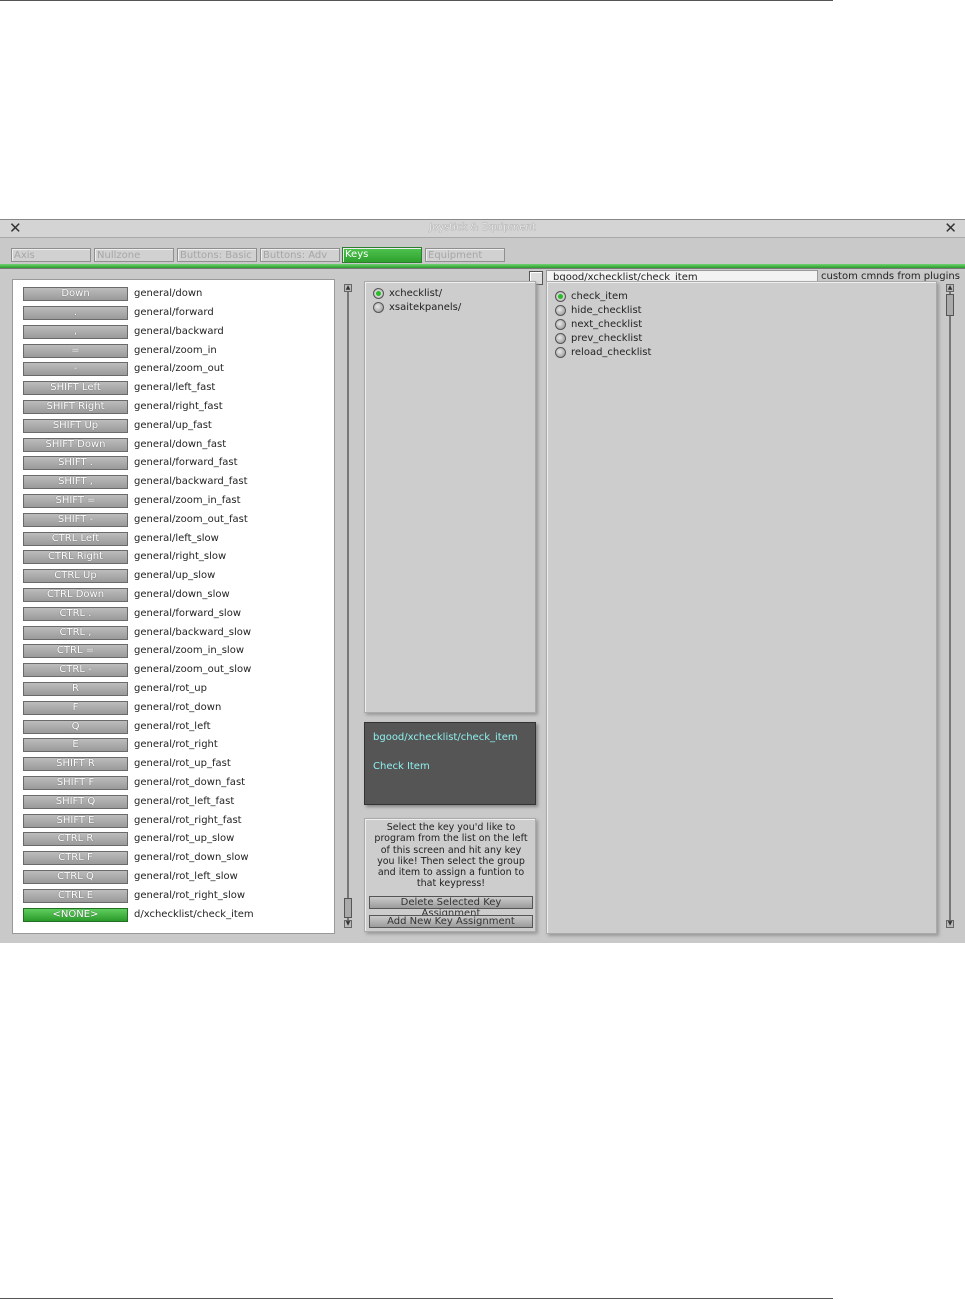  What do you see at coordinates (182, 763) in the screenshot?
I see `key-command: general/rot_up_fast` at bounding box center [182, 763].